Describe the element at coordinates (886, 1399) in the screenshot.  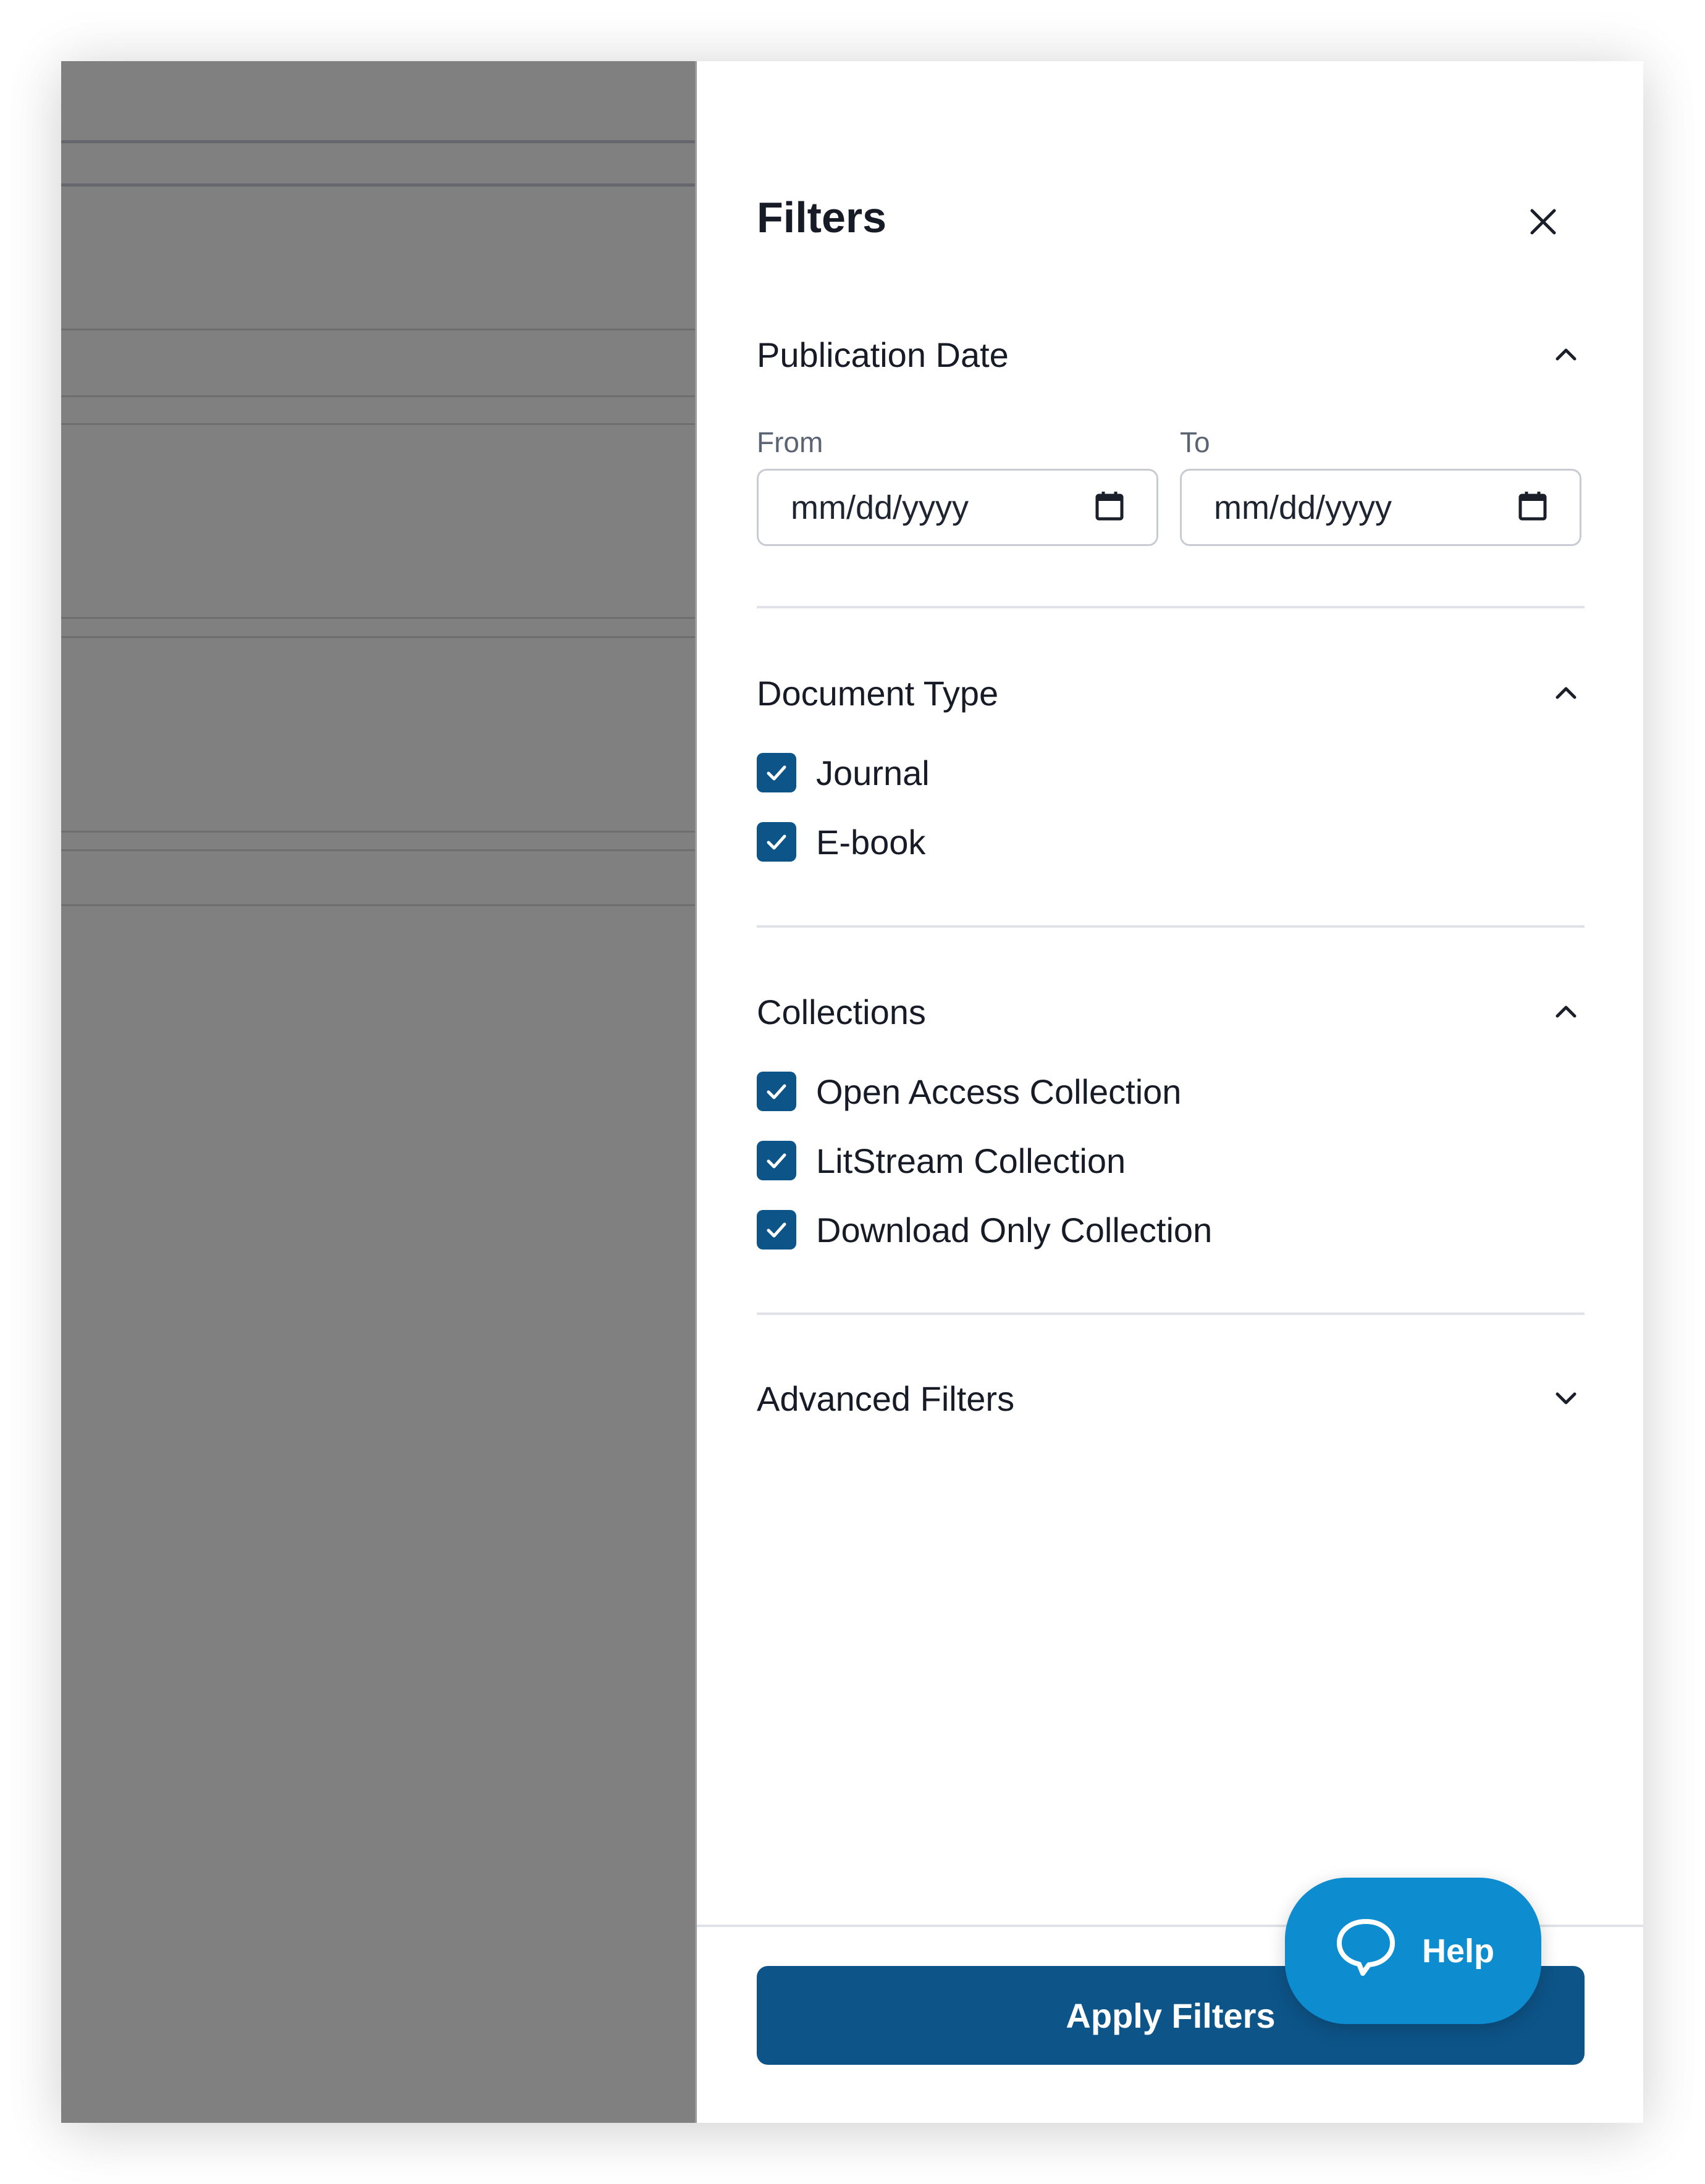
I see `section-title: Advanced Filters` at that location.